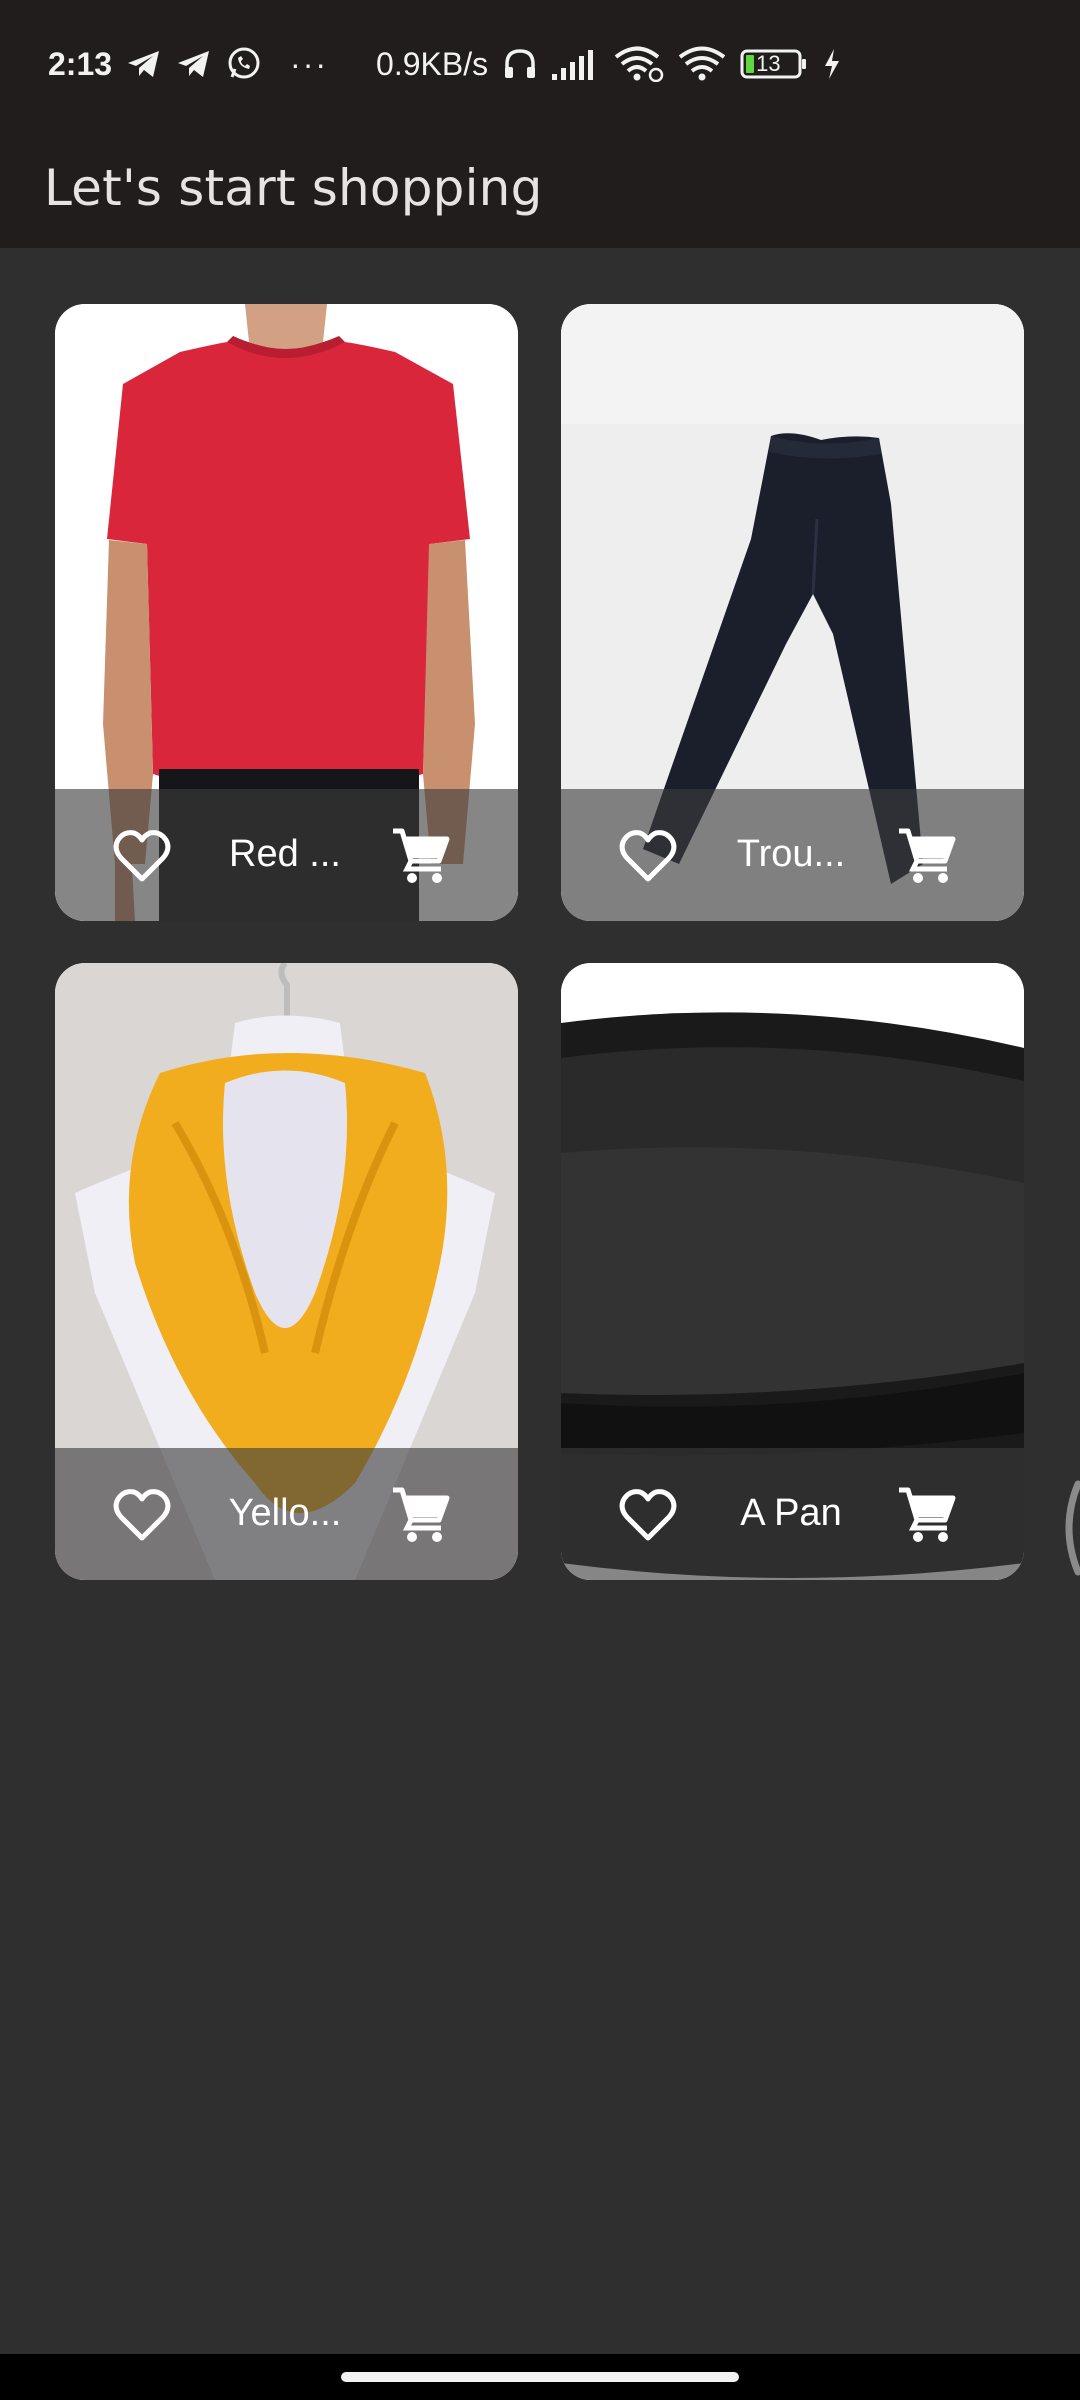 The image size is (1080, 2400). I want to click on battery-level: 13, so click(768, 63).